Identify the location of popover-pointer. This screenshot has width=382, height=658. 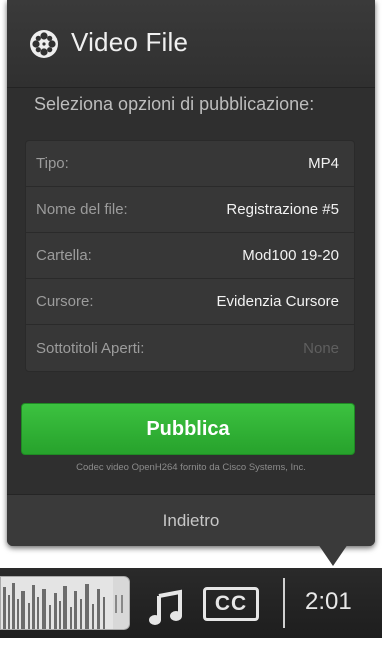
(333, 555).